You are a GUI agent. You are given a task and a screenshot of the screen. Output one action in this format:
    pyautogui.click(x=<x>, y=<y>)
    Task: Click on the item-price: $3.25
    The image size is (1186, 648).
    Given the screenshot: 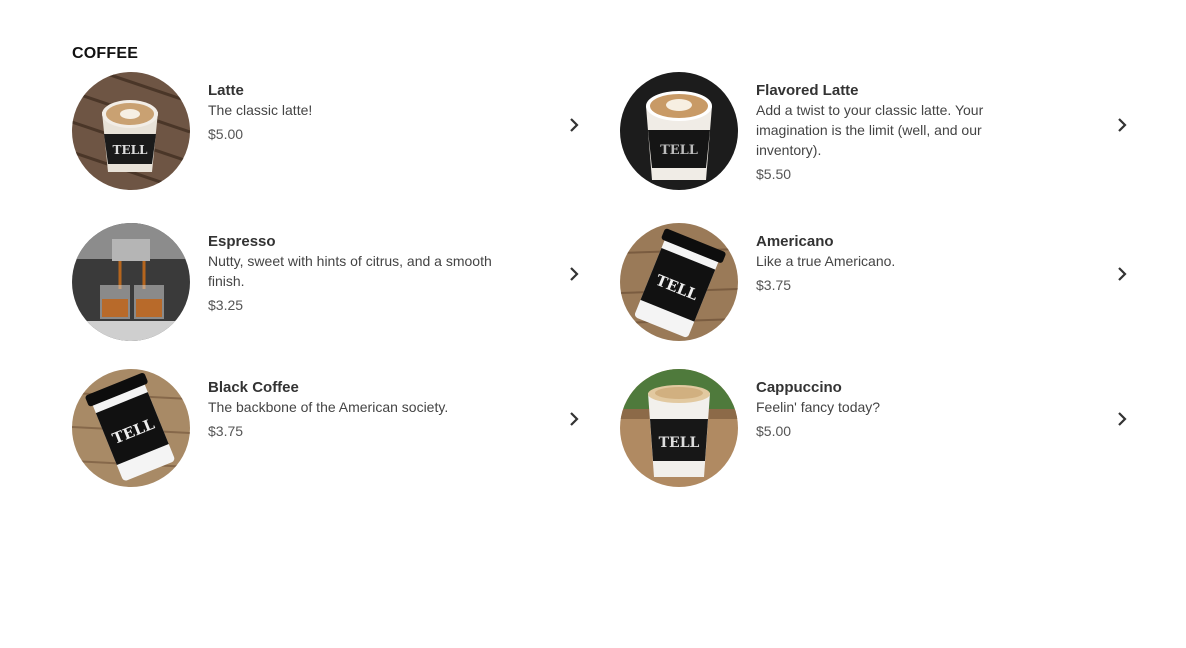 What is the action you would take?
    pyautogui.click(x=226, y=305)
    